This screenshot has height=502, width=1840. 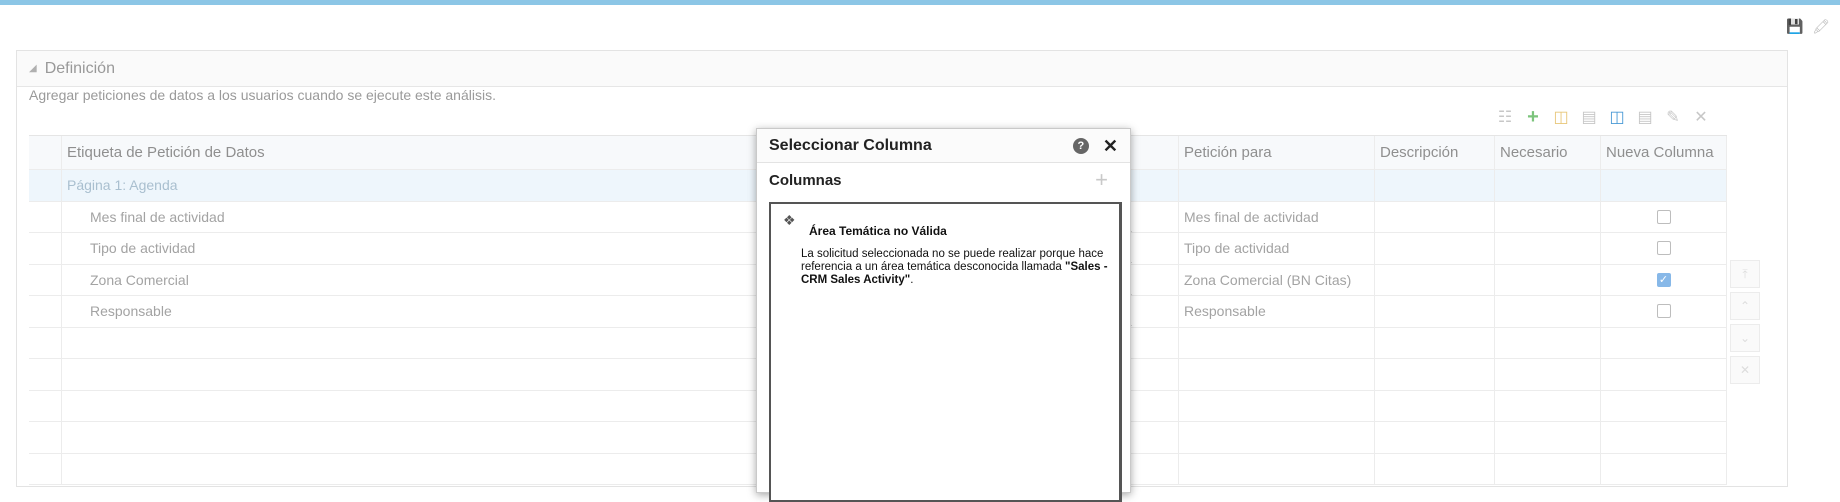 What do you see at coordinates (1745, 370) in the screenshot?
I see `remove-icon: ✕` at bounding box center [1745, 370].